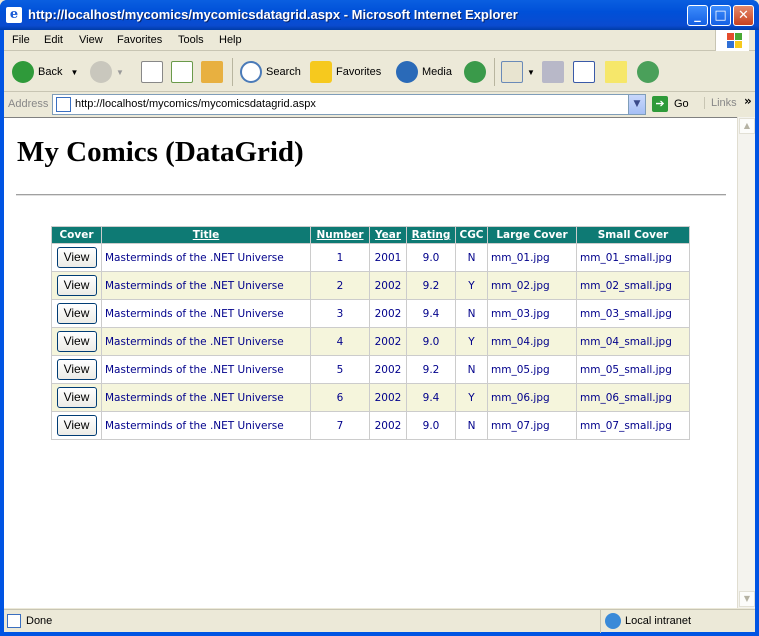 This screenshot has width=759, height=636. What do you see at coordinates (633, 285) in the screenshot?
I see `small-cover-cell: mm_02_small.jpg` at bounding box center [633, 285].